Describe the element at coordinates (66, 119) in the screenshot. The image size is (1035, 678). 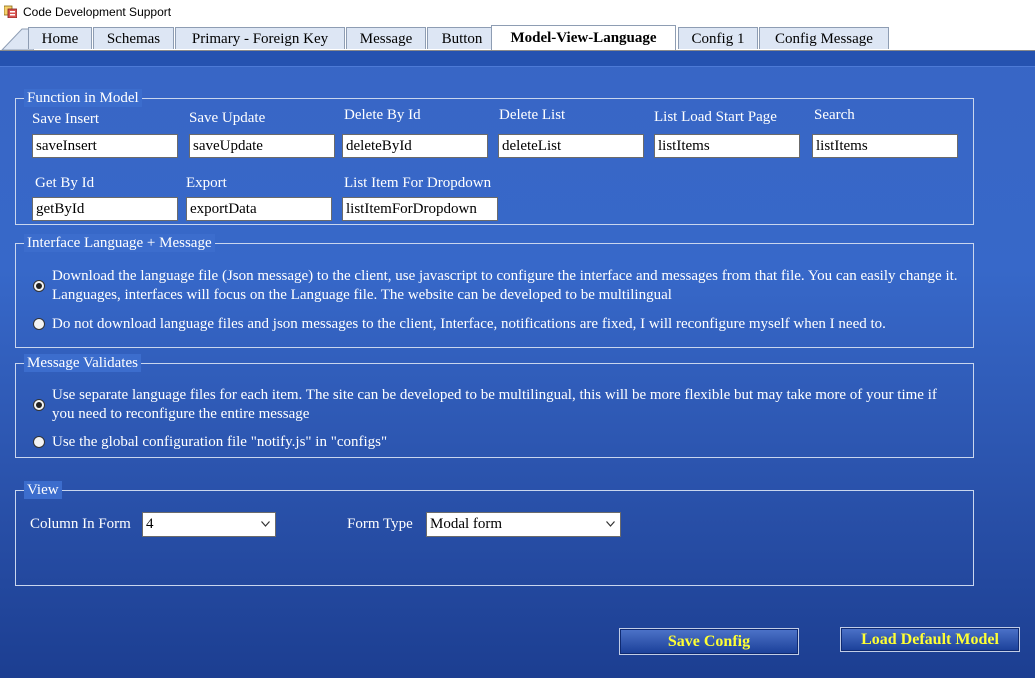
I see `save-insert-label: Save Insert` at that location.